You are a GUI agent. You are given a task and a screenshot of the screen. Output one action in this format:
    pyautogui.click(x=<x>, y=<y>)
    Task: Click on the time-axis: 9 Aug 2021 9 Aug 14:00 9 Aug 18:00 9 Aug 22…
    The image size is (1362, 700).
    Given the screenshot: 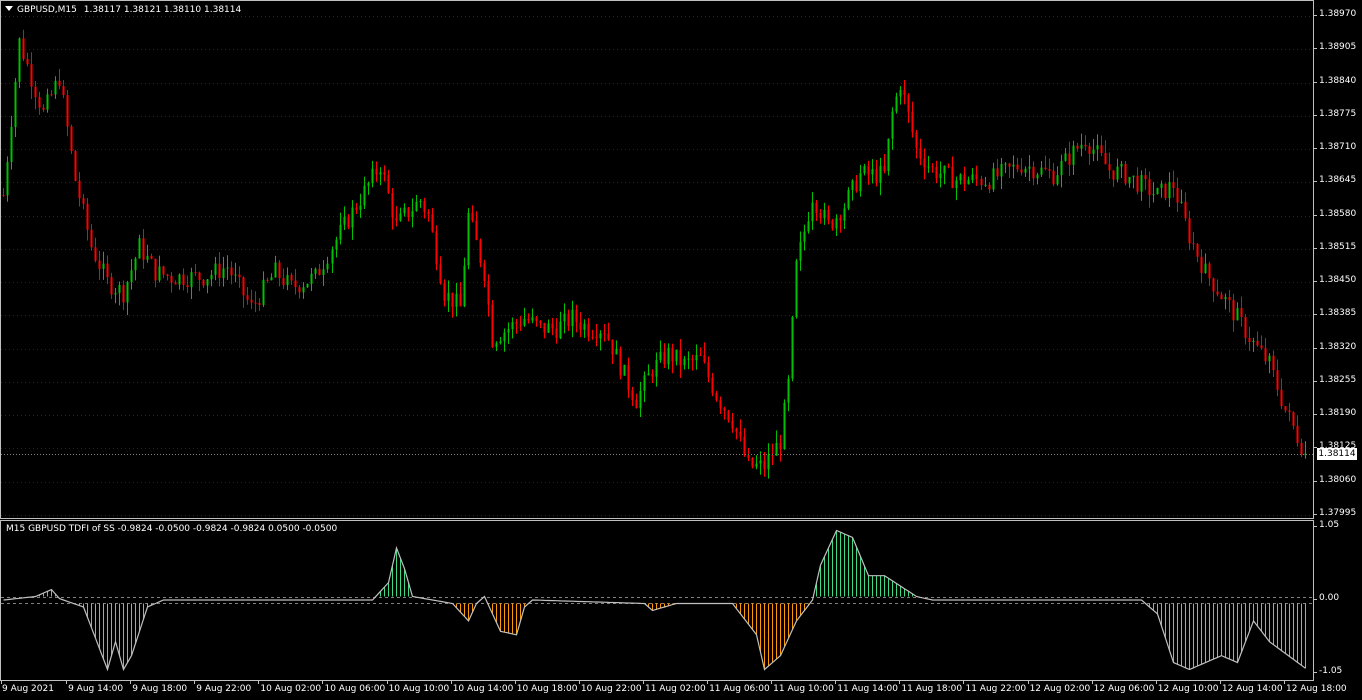 What is the action you would take?
    pyautogui.click(x=673, y=690)
    